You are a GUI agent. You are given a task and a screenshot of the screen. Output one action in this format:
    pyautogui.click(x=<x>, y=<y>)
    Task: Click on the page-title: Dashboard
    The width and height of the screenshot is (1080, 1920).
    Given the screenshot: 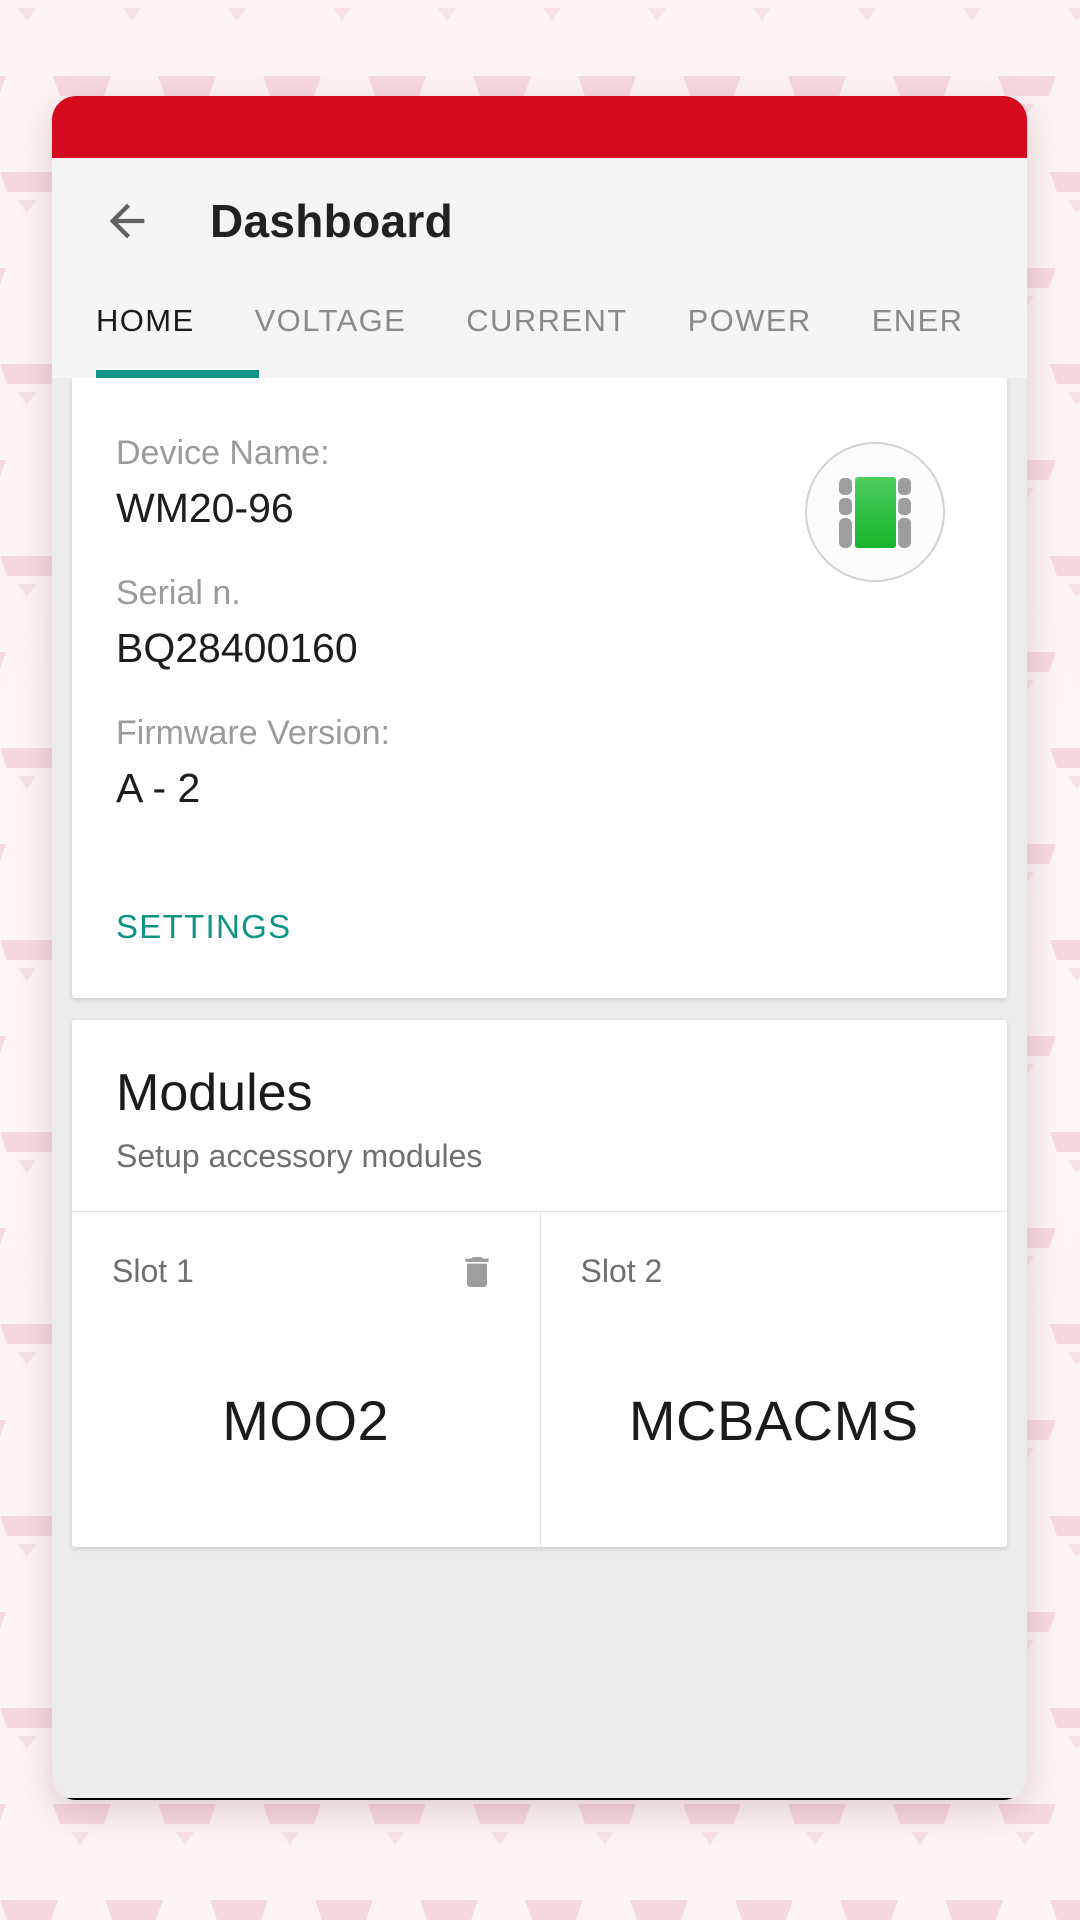 What is the action you would take?
    pyautogui.click(x=331, y=220)
    